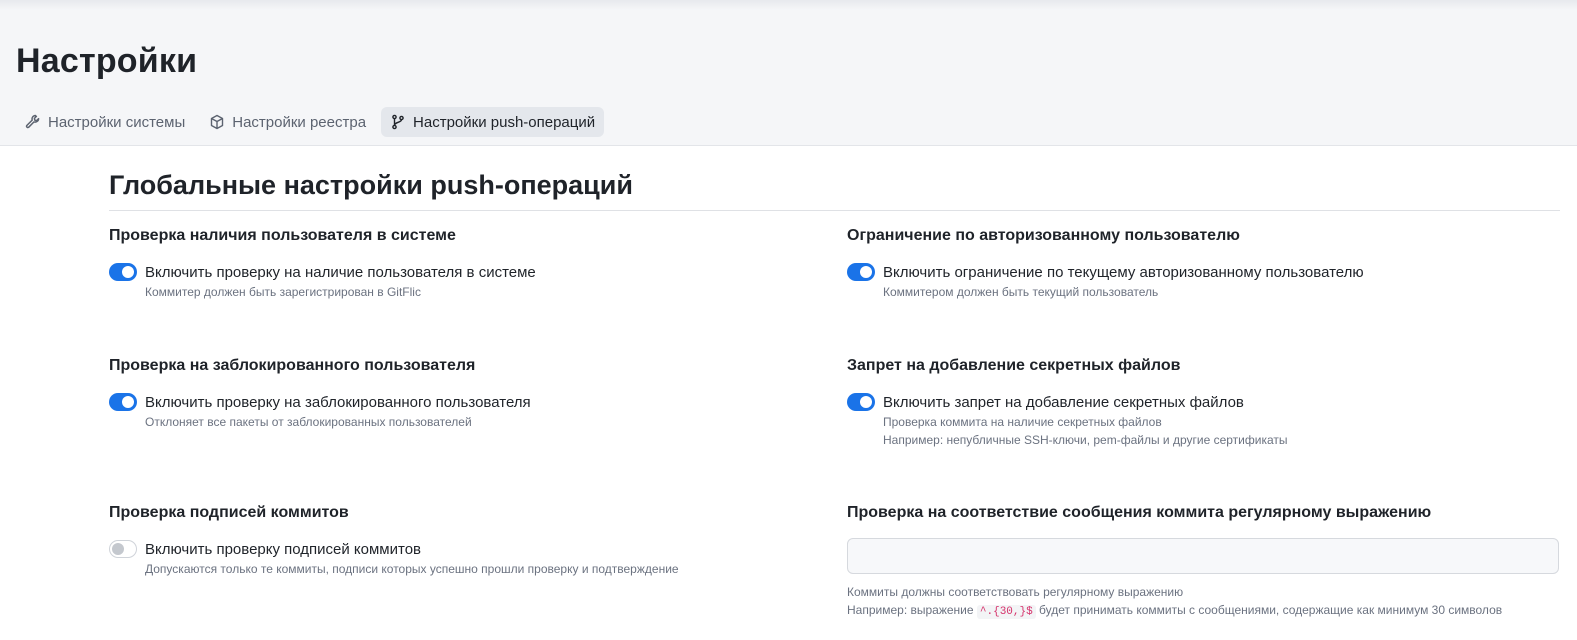 The width and height of the screenshot is (1577, 640). I want to click on tab-label: Настройки системы, so click(117, 122).